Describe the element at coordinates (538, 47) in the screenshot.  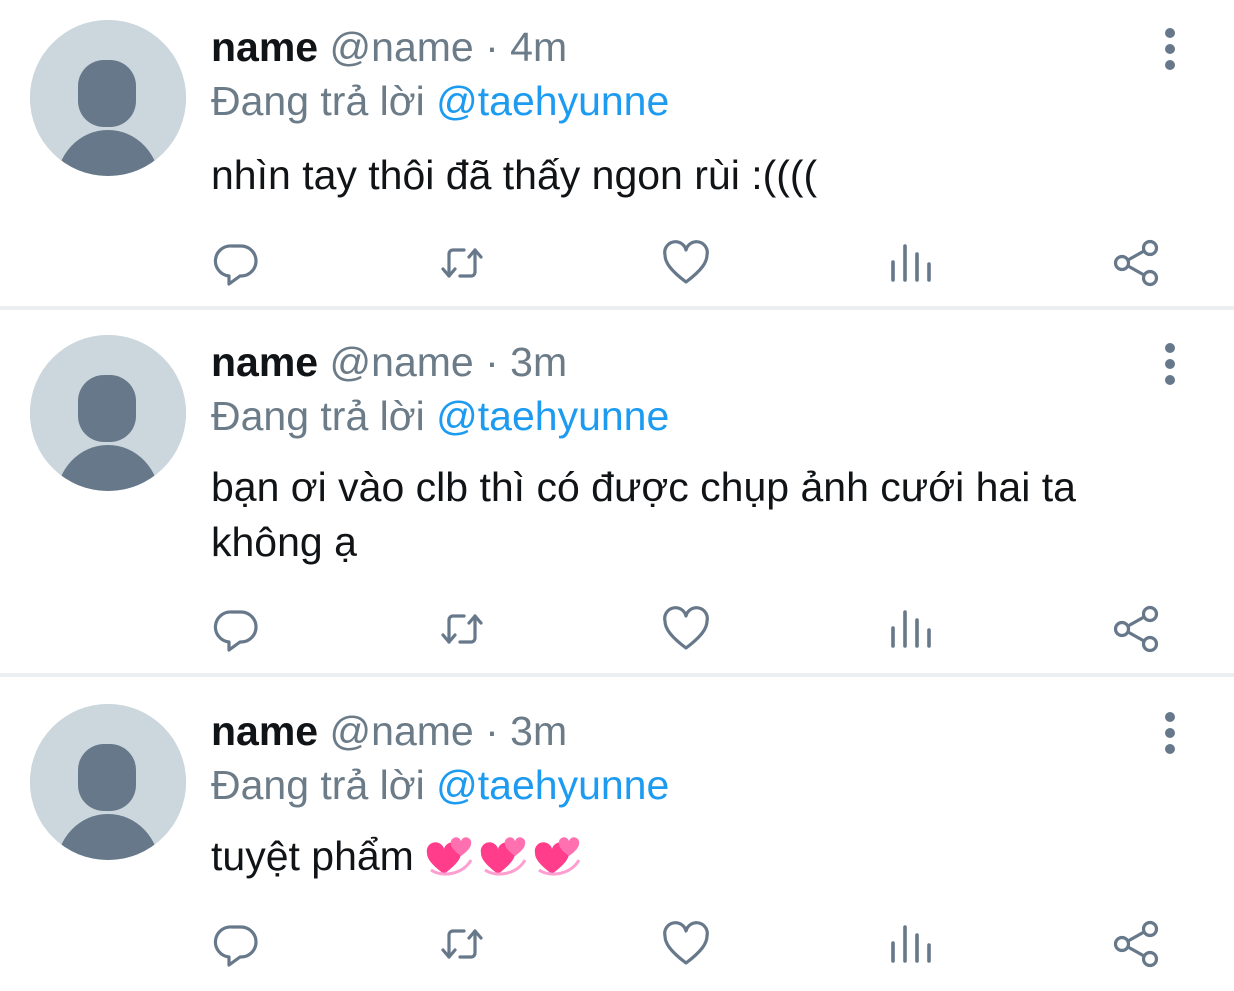
I see `timestamp: 4m` at that location.